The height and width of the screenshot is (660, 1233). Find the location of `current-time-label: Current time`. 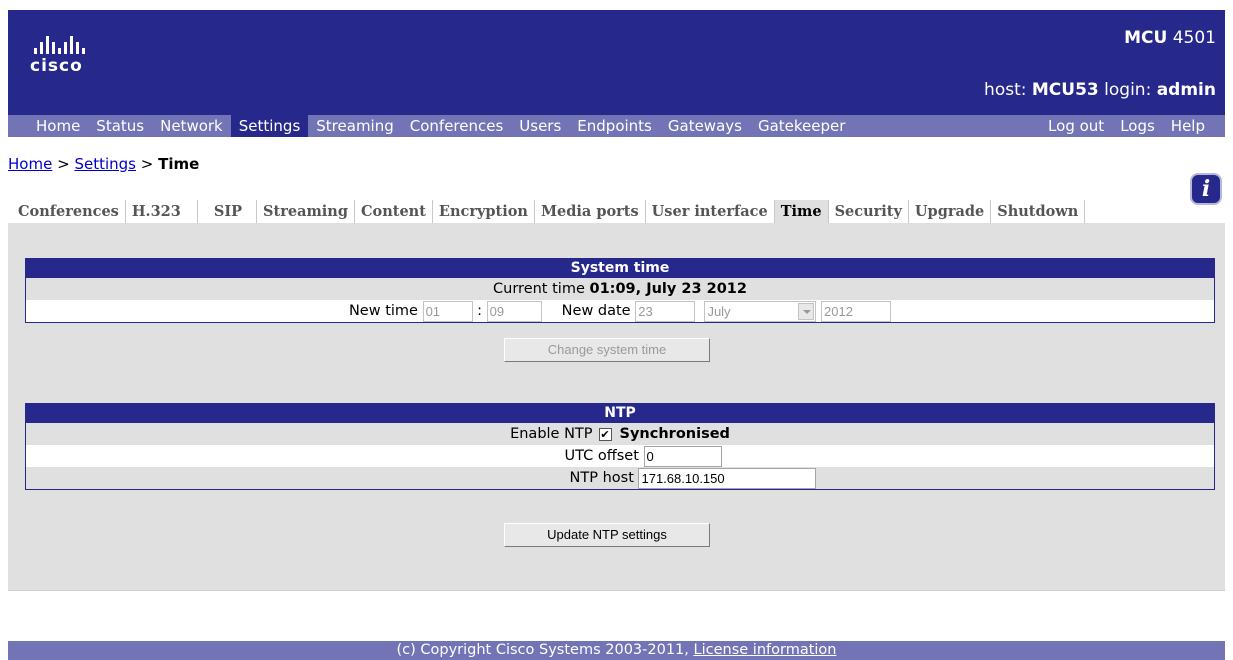

current-time-label: Current time is located at coordinates (539, 289).